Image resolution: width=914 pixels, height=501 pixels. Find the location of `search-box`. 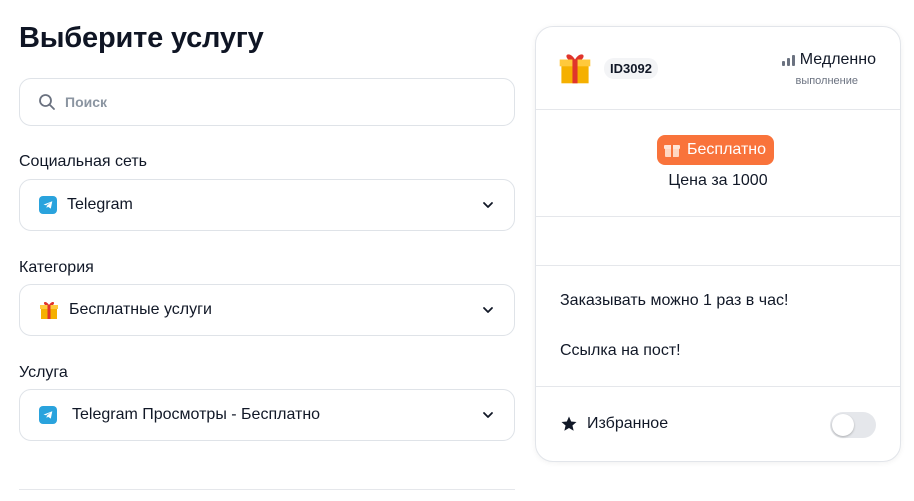

search-box is located at coordinates (267, 102).